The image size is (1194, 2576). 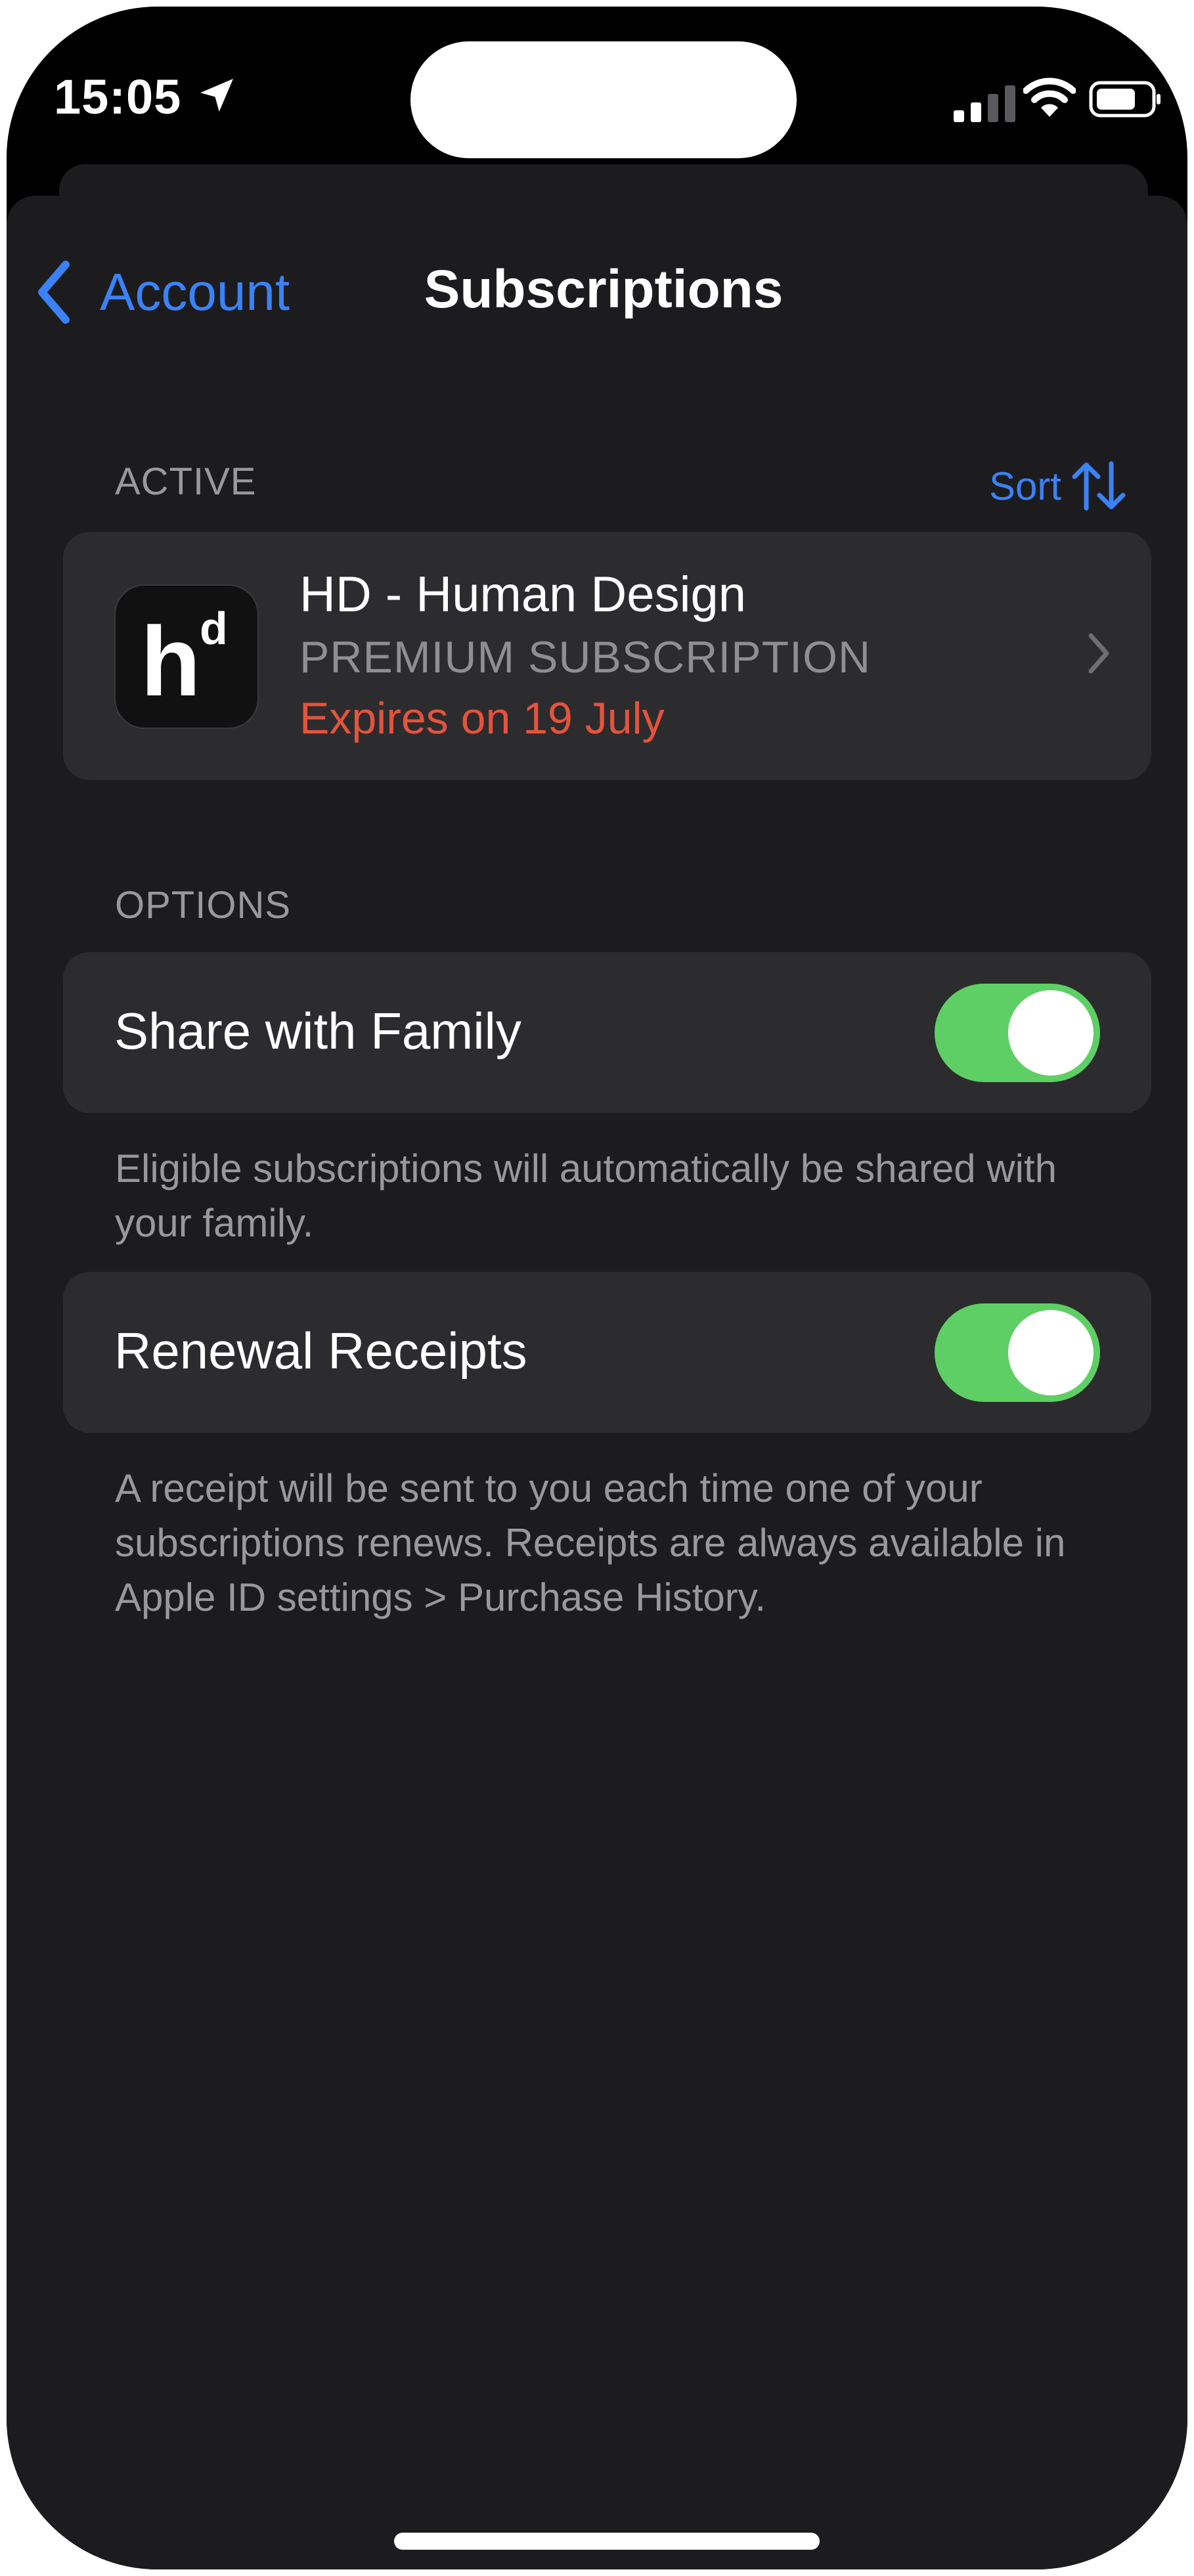 I want to click on home-indicator, so click(x=607, y=2542).